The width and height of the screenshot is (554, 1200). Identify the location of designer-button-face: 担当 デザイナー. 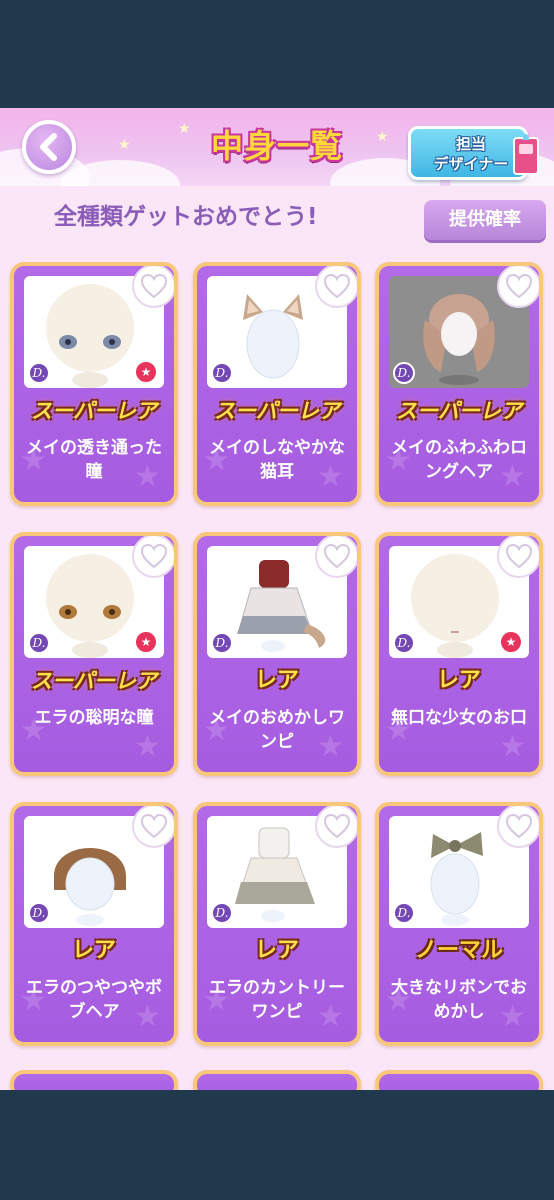
(468, 153).